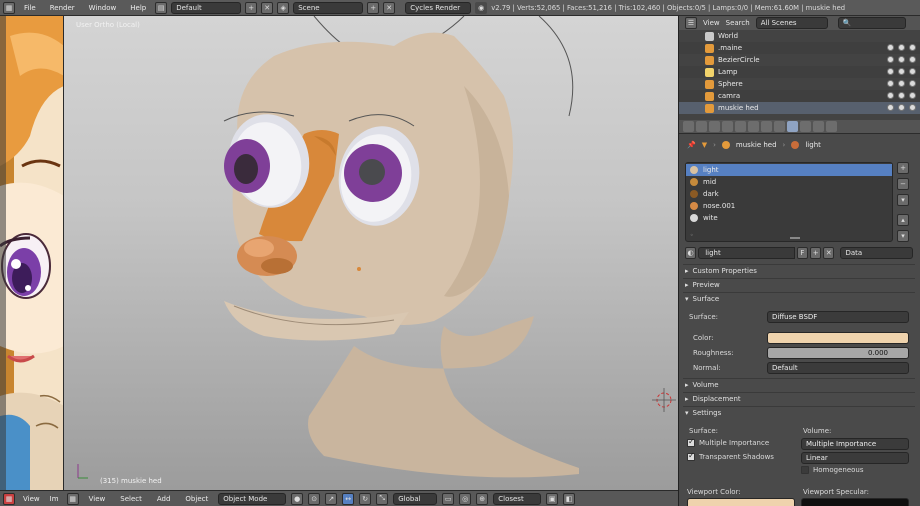 The height and width of the screenshot is (506, 920). I want to click on fake-user-button: F, so click(802, 253).